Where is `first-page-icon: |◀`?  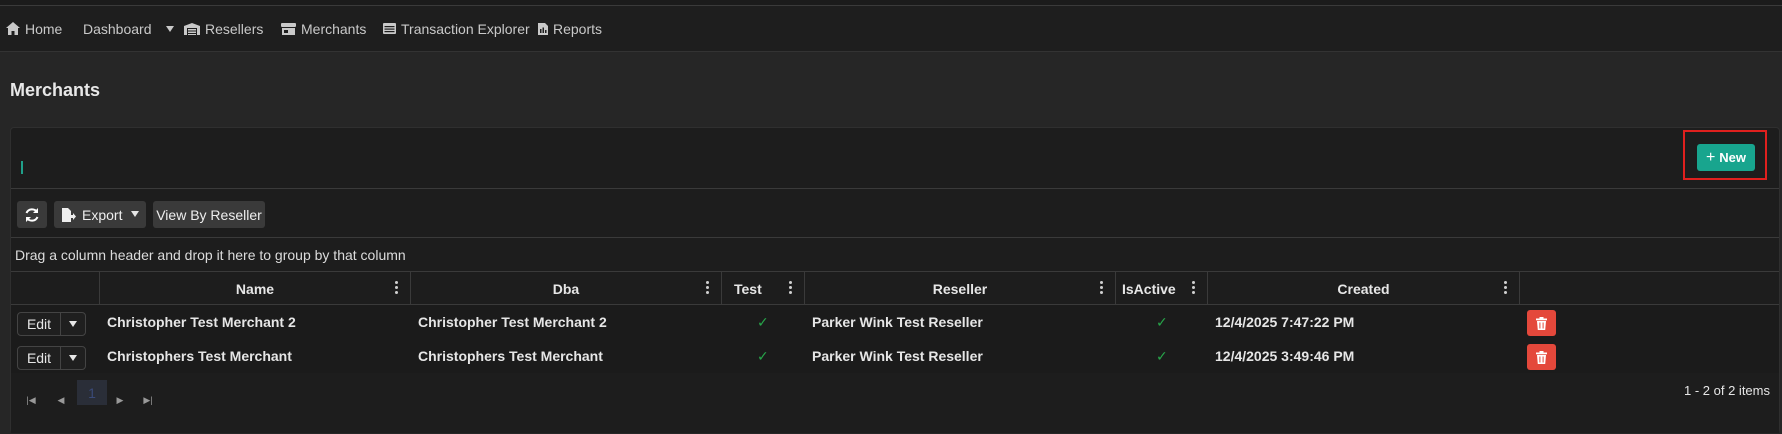 first-page-icon: |◀ is located at coordinates (31, 400).